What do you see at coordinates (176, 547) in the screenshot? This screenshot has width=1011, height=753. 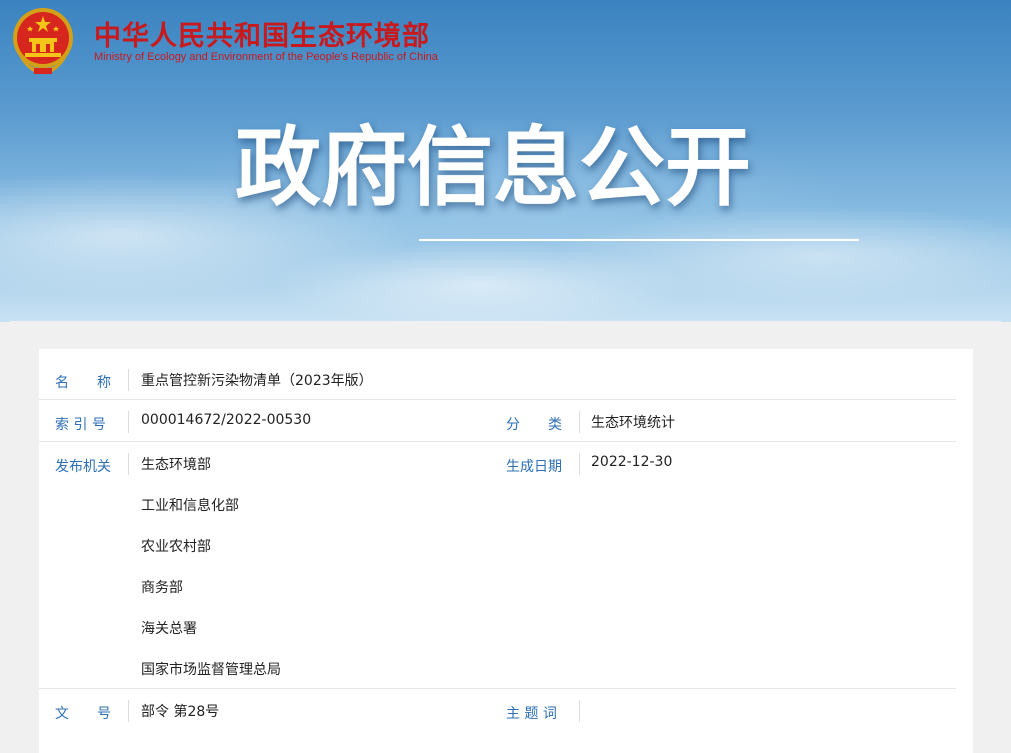 I see `issuer-item: 农业农村部` at bounding box center [176, 547].